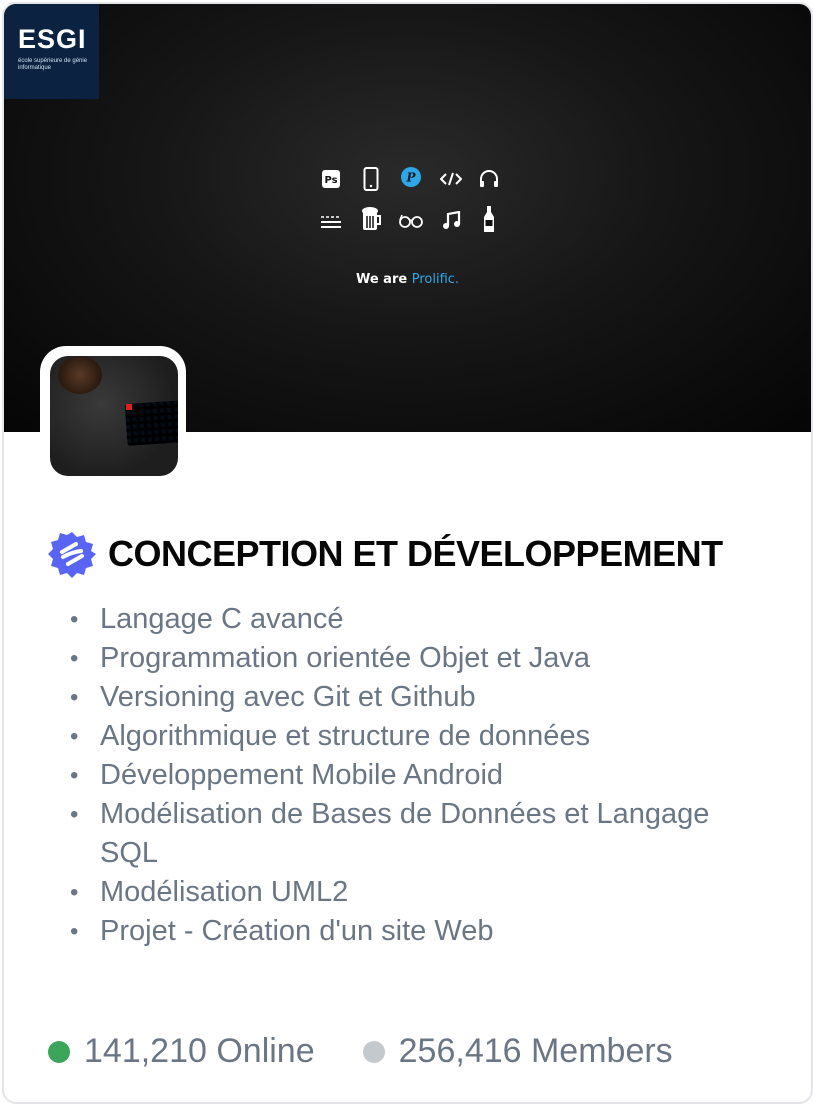 This screenshot has width=813, height=1104. Describe the element at coordinates (331, 221) in the screenshot. I see `lines-icon` at that location.